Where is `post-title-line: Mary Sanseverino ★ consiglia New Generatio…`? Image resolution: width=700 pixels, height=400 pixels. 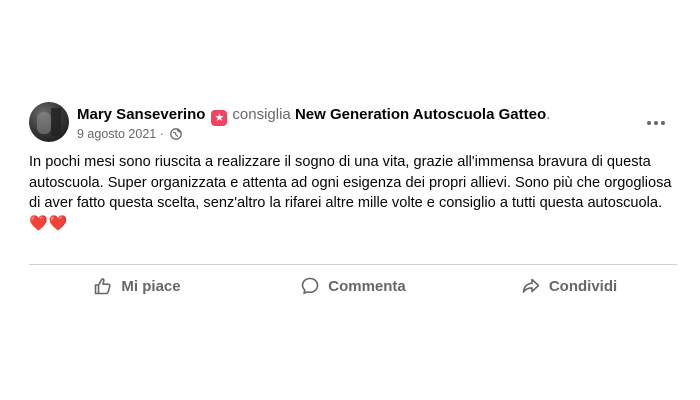 post-title-line: Mary Sanseverino ★ consiglia New Generatio… is located at coordinates (313, 116).